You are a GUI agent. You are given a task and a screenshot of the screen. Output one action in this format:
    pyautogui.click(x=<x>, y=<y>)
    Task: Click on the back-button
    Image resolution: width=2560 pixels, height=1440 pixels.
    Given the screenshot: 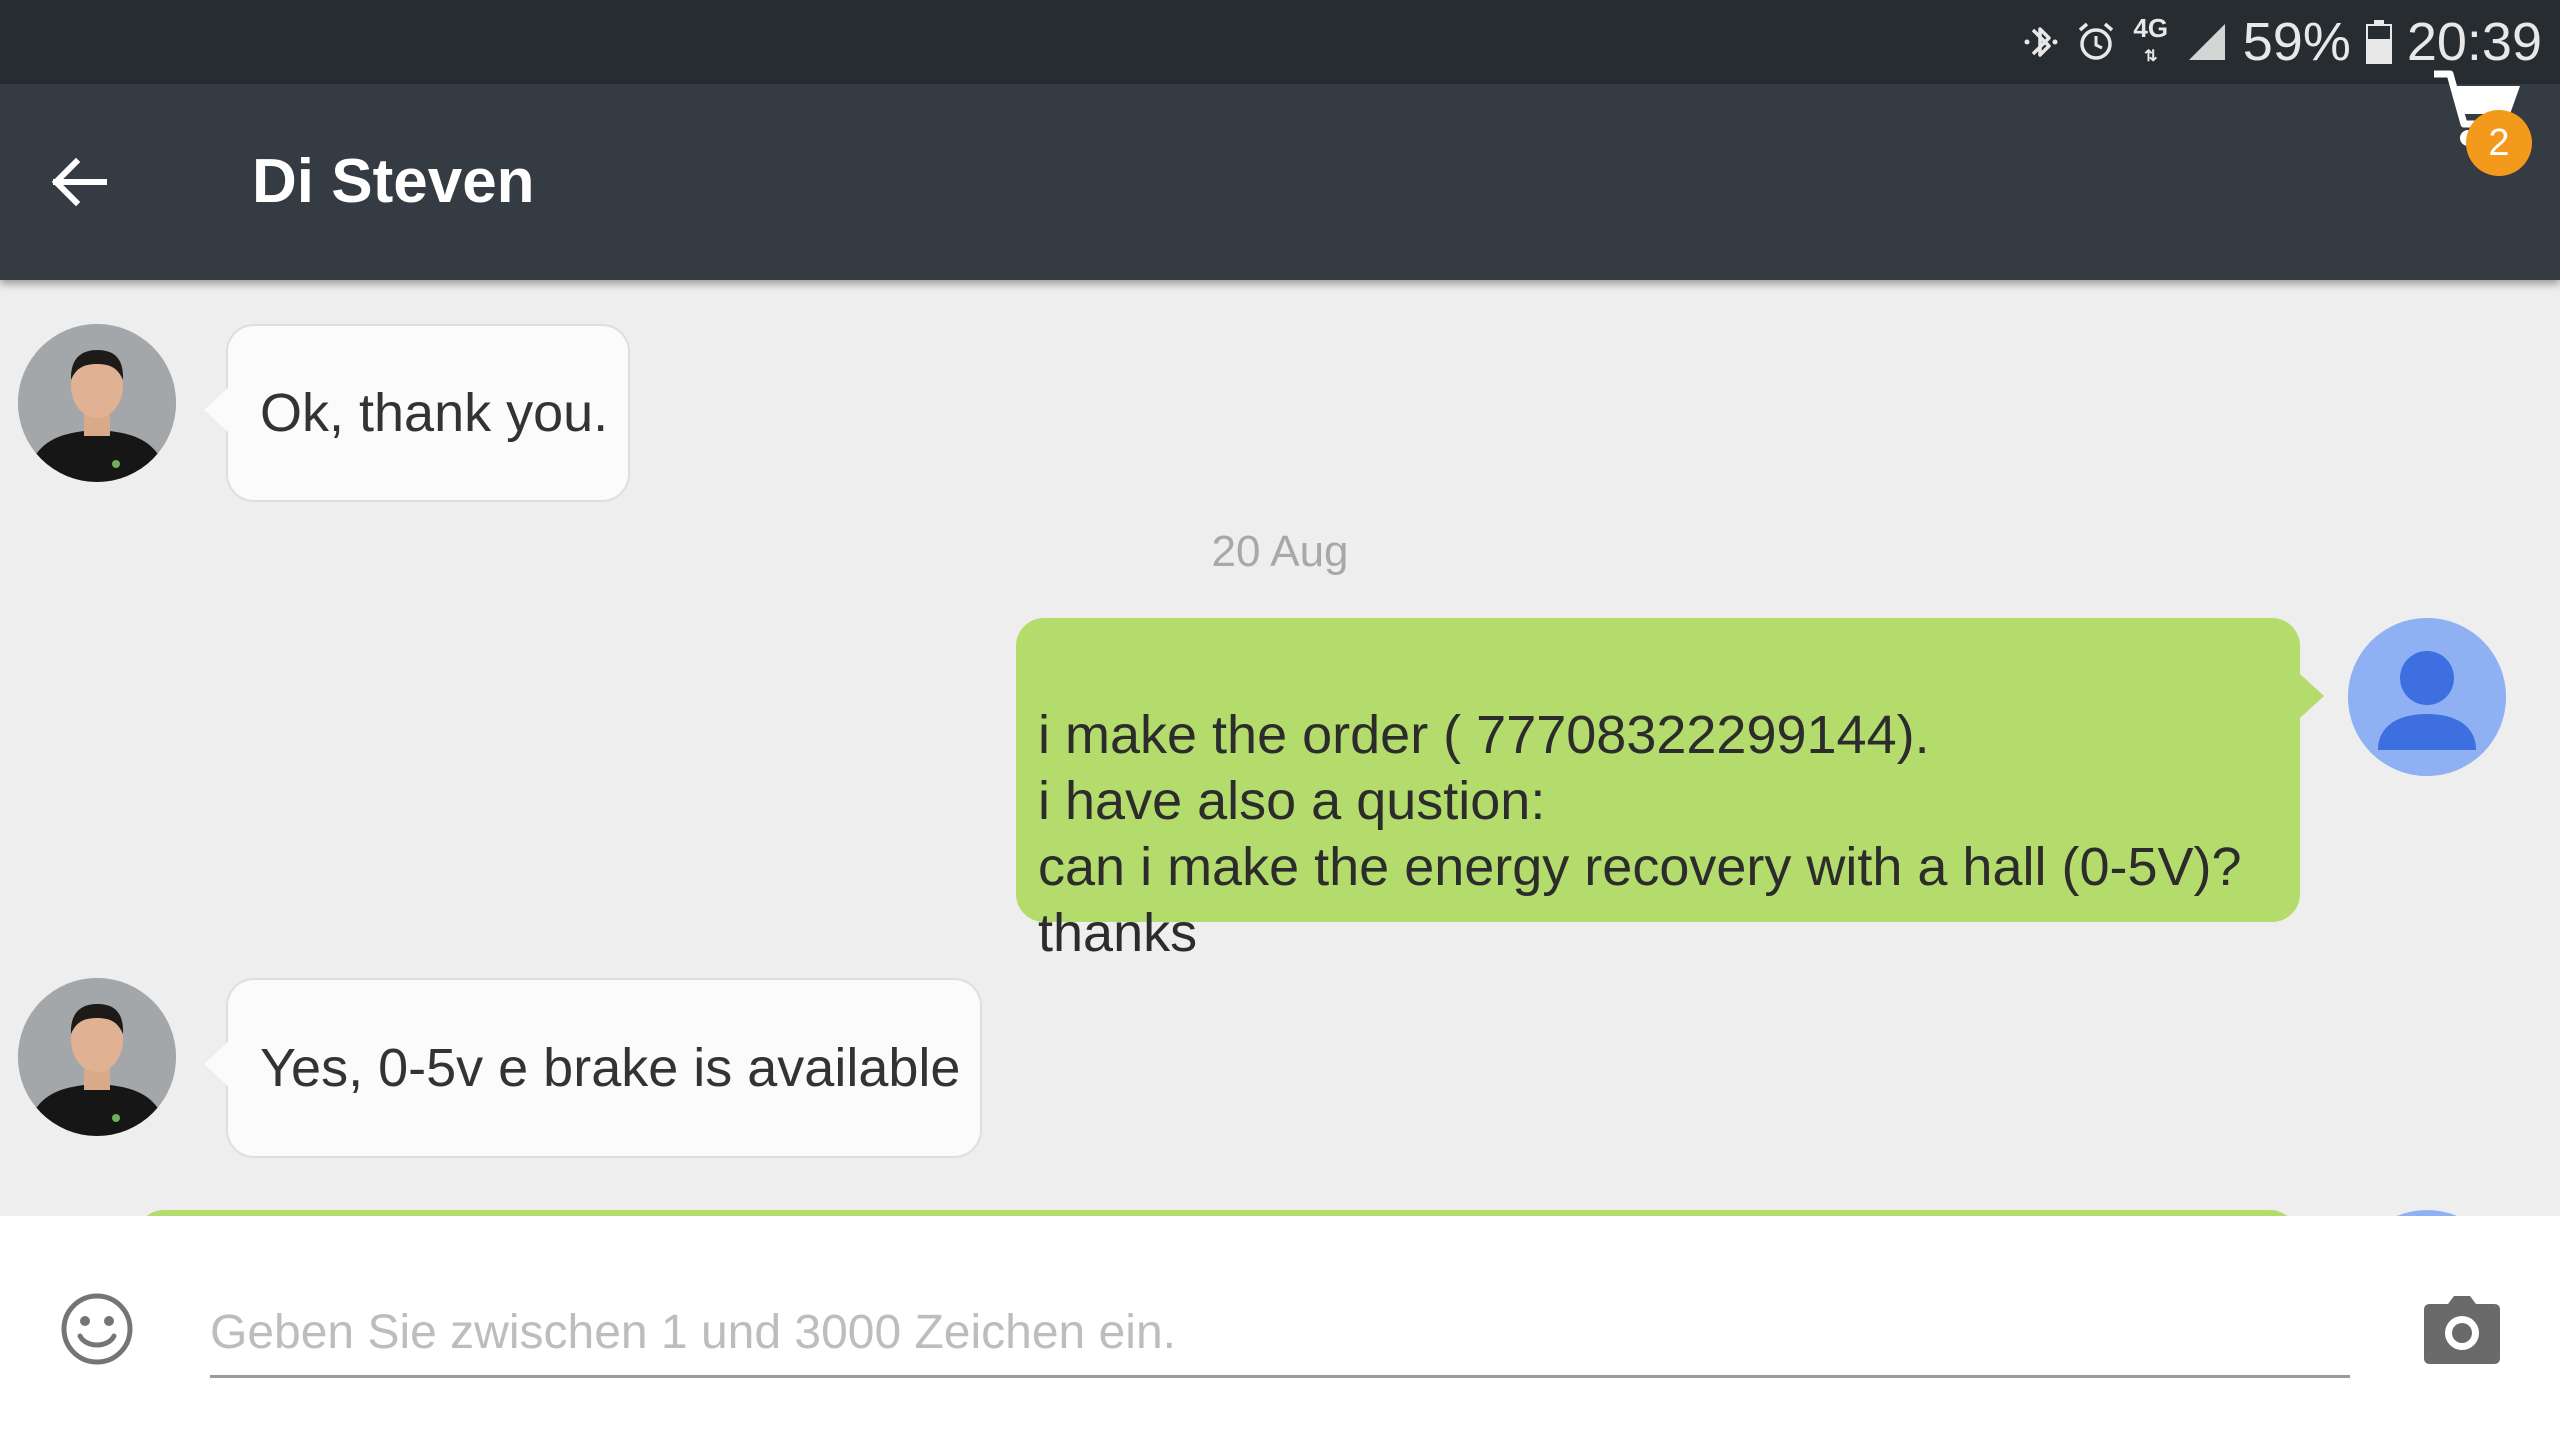 What is the action you would take?
    pyautogui.click(x=80, y=182)
    